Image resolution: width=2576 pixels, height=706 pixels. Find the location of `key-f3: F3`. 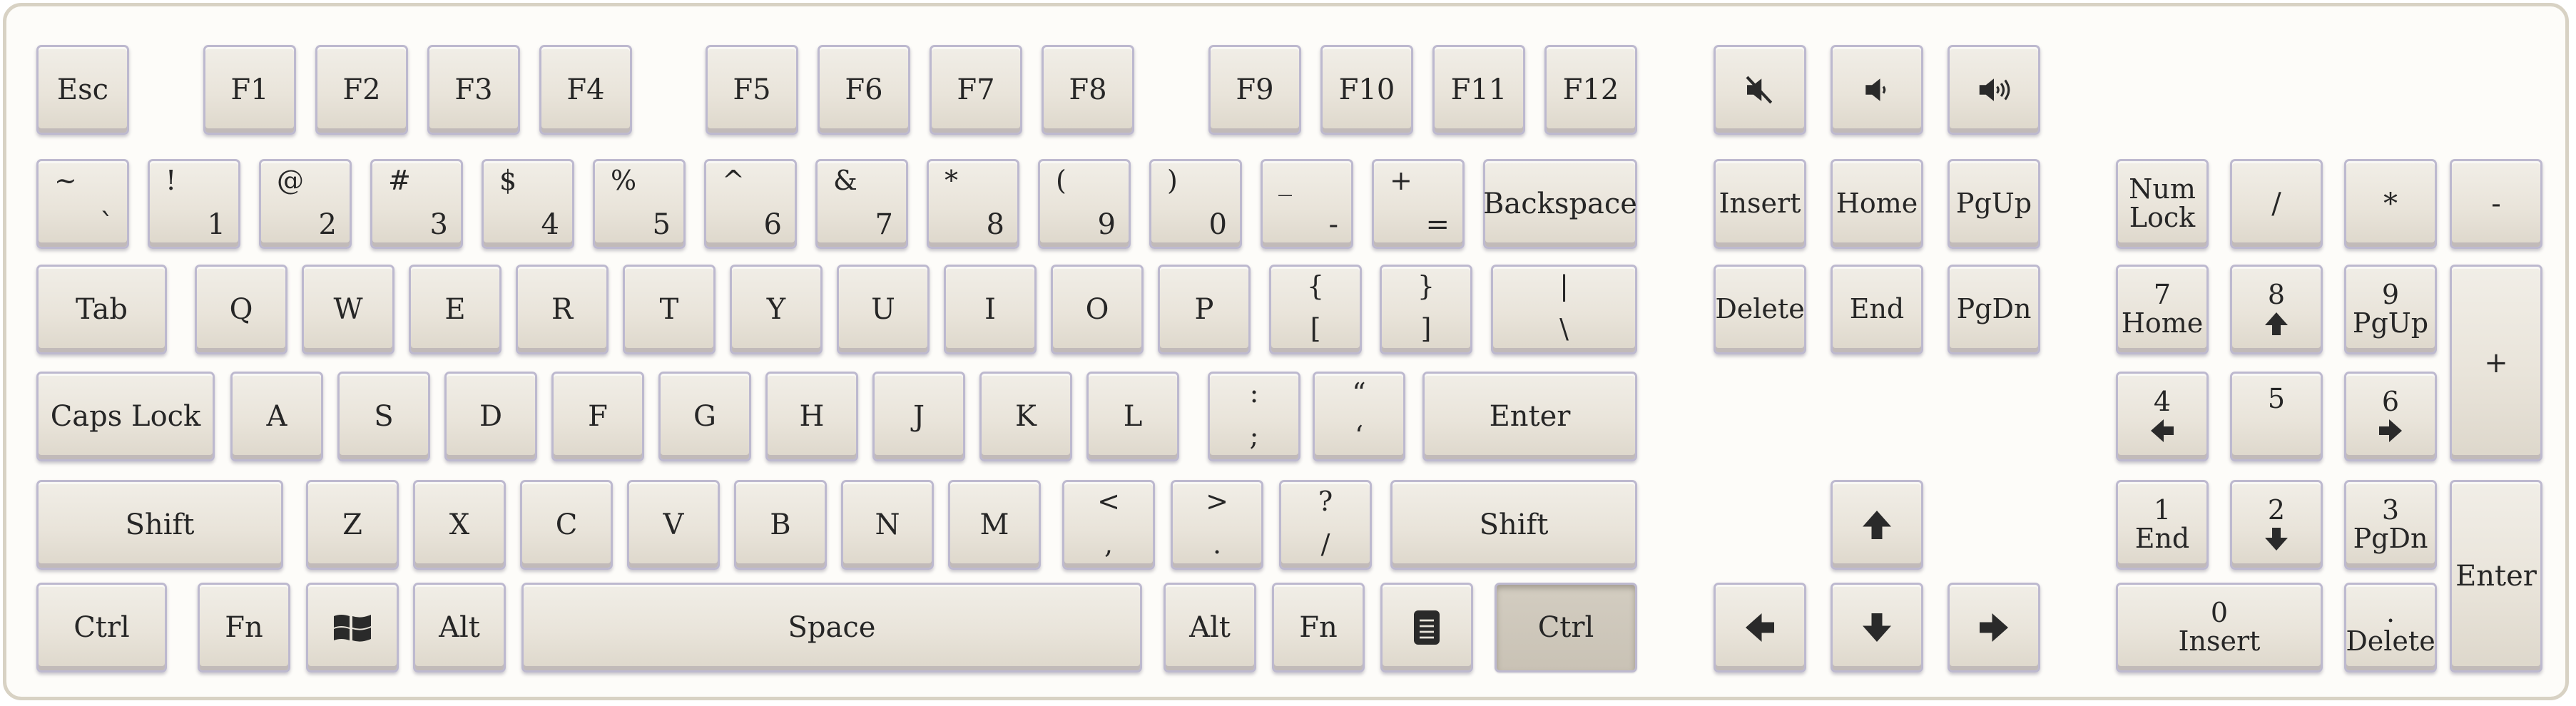

key-f3: F3 is located at coordinates (473, 90).